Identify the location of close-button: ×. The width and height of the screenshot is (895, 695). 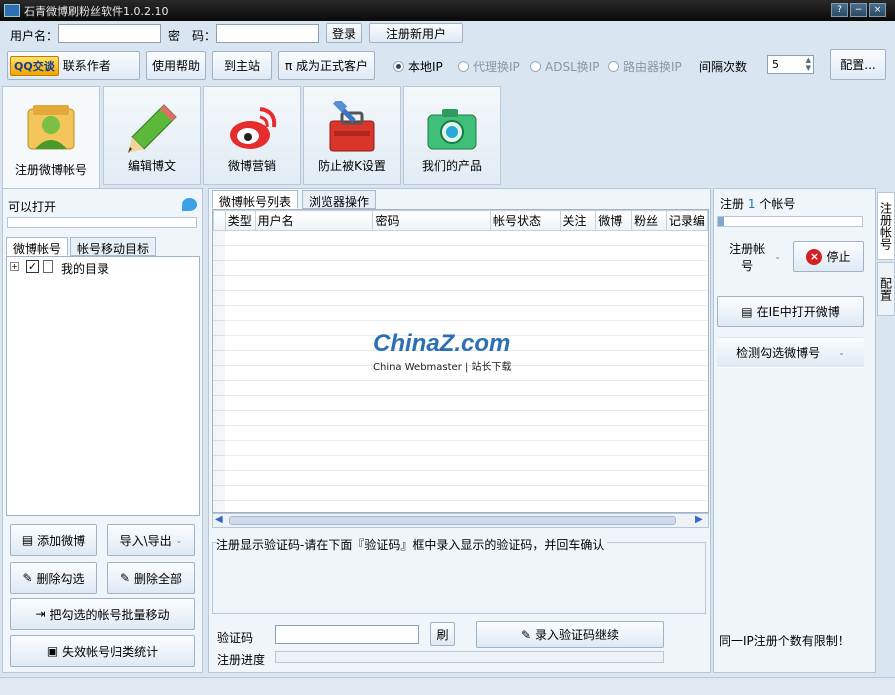
(877, 10).